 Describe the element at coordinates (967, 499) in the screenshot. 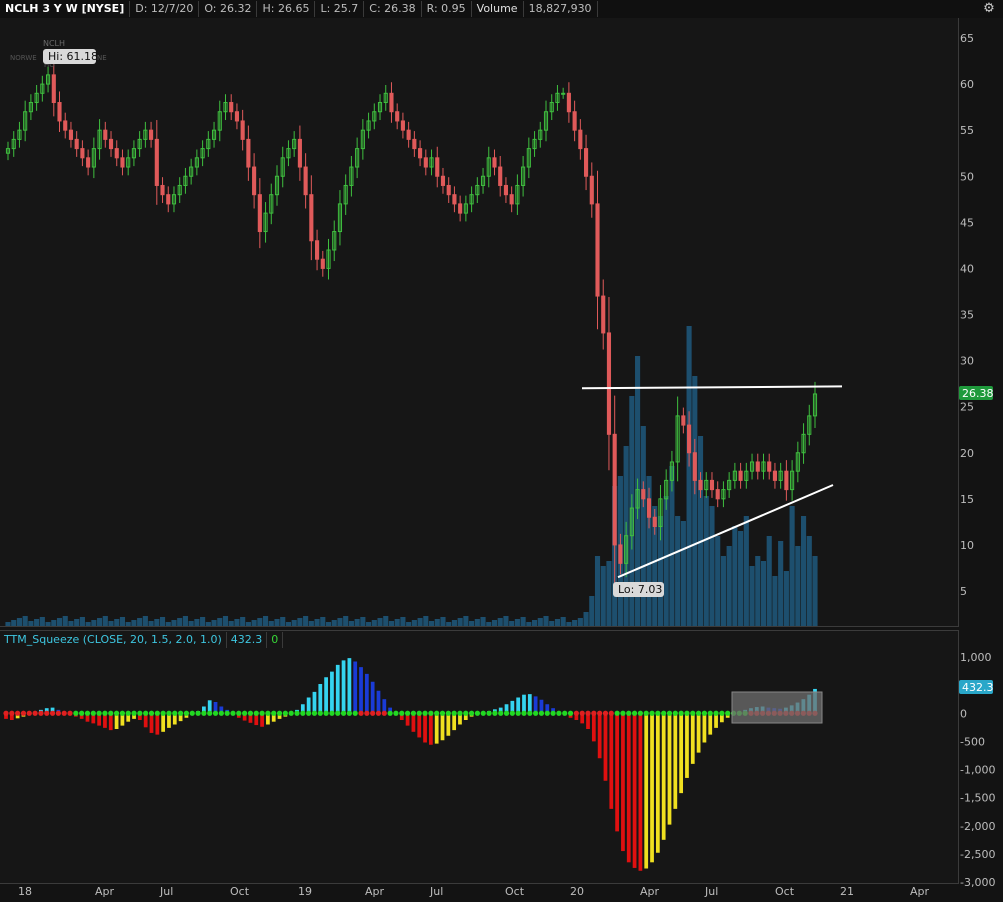

I see `price-tick-label: 15` at that location.